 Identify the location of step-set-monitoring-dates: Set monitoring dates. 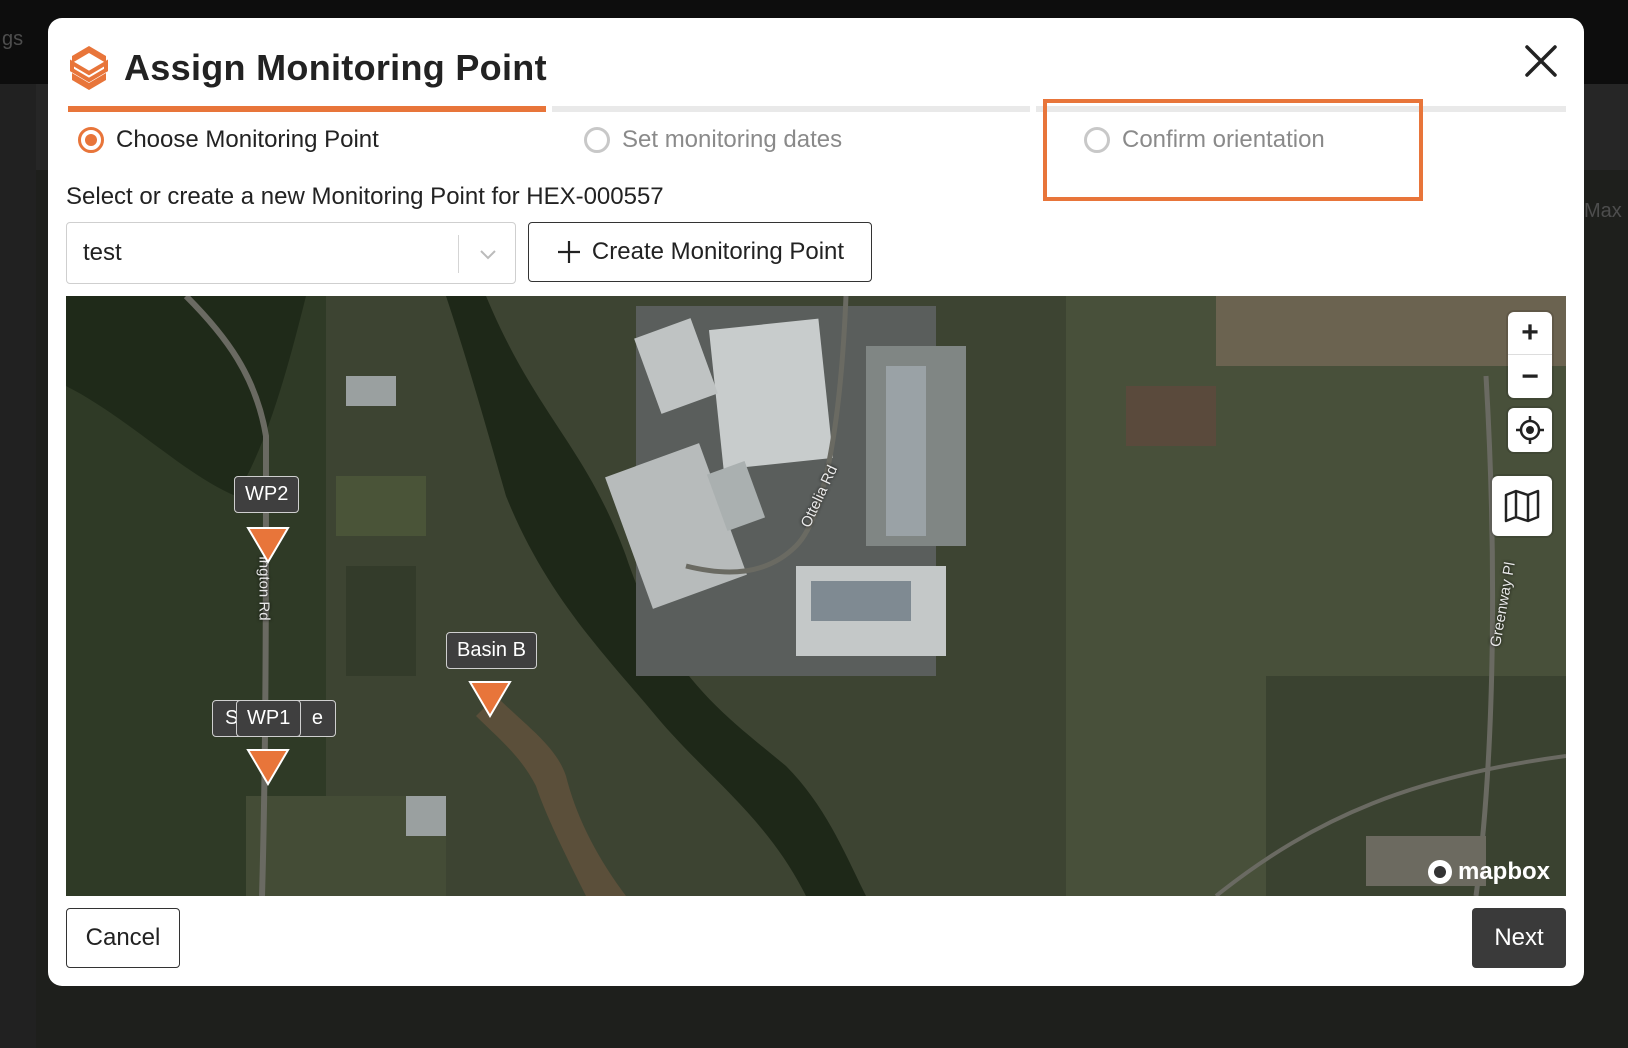
(713, 140).